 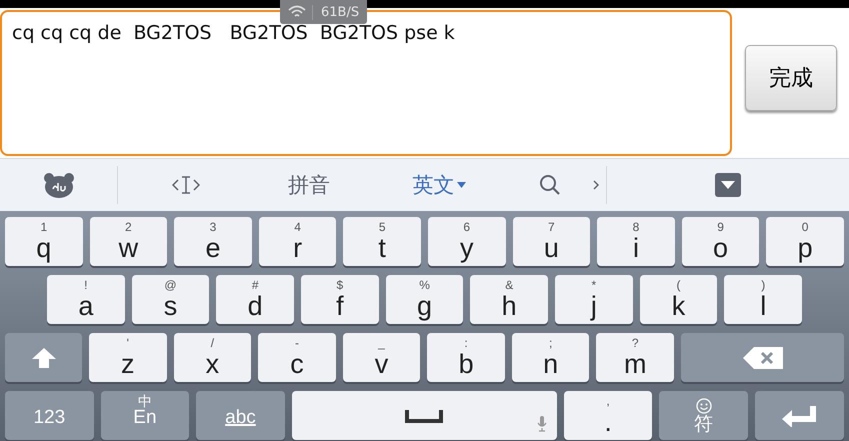 I want to click on key: $ f, so click(x=340, y=299).